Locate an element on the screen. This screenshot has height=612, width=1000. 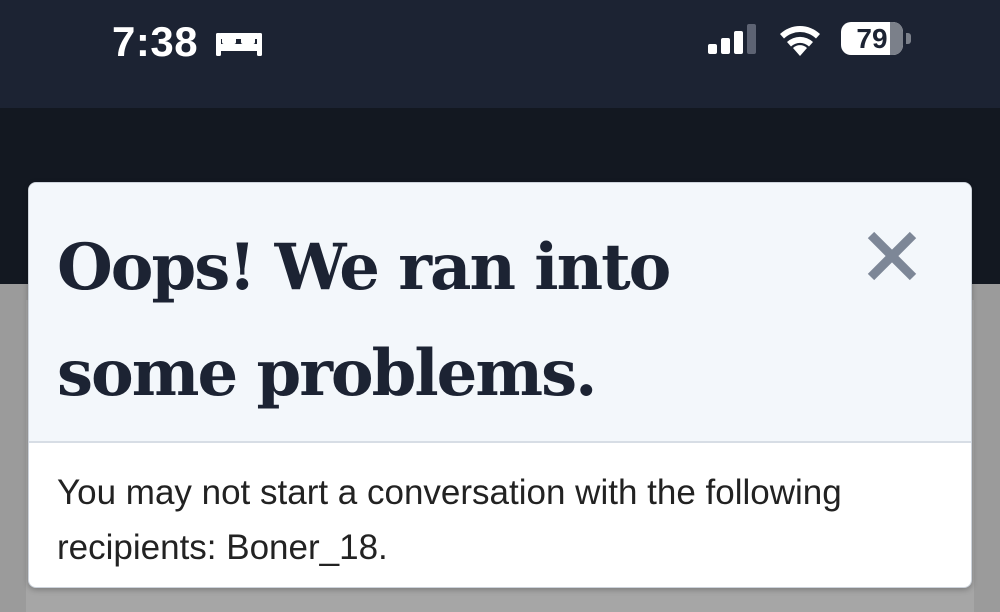
battery-cap is located at coordinates (908, 38).